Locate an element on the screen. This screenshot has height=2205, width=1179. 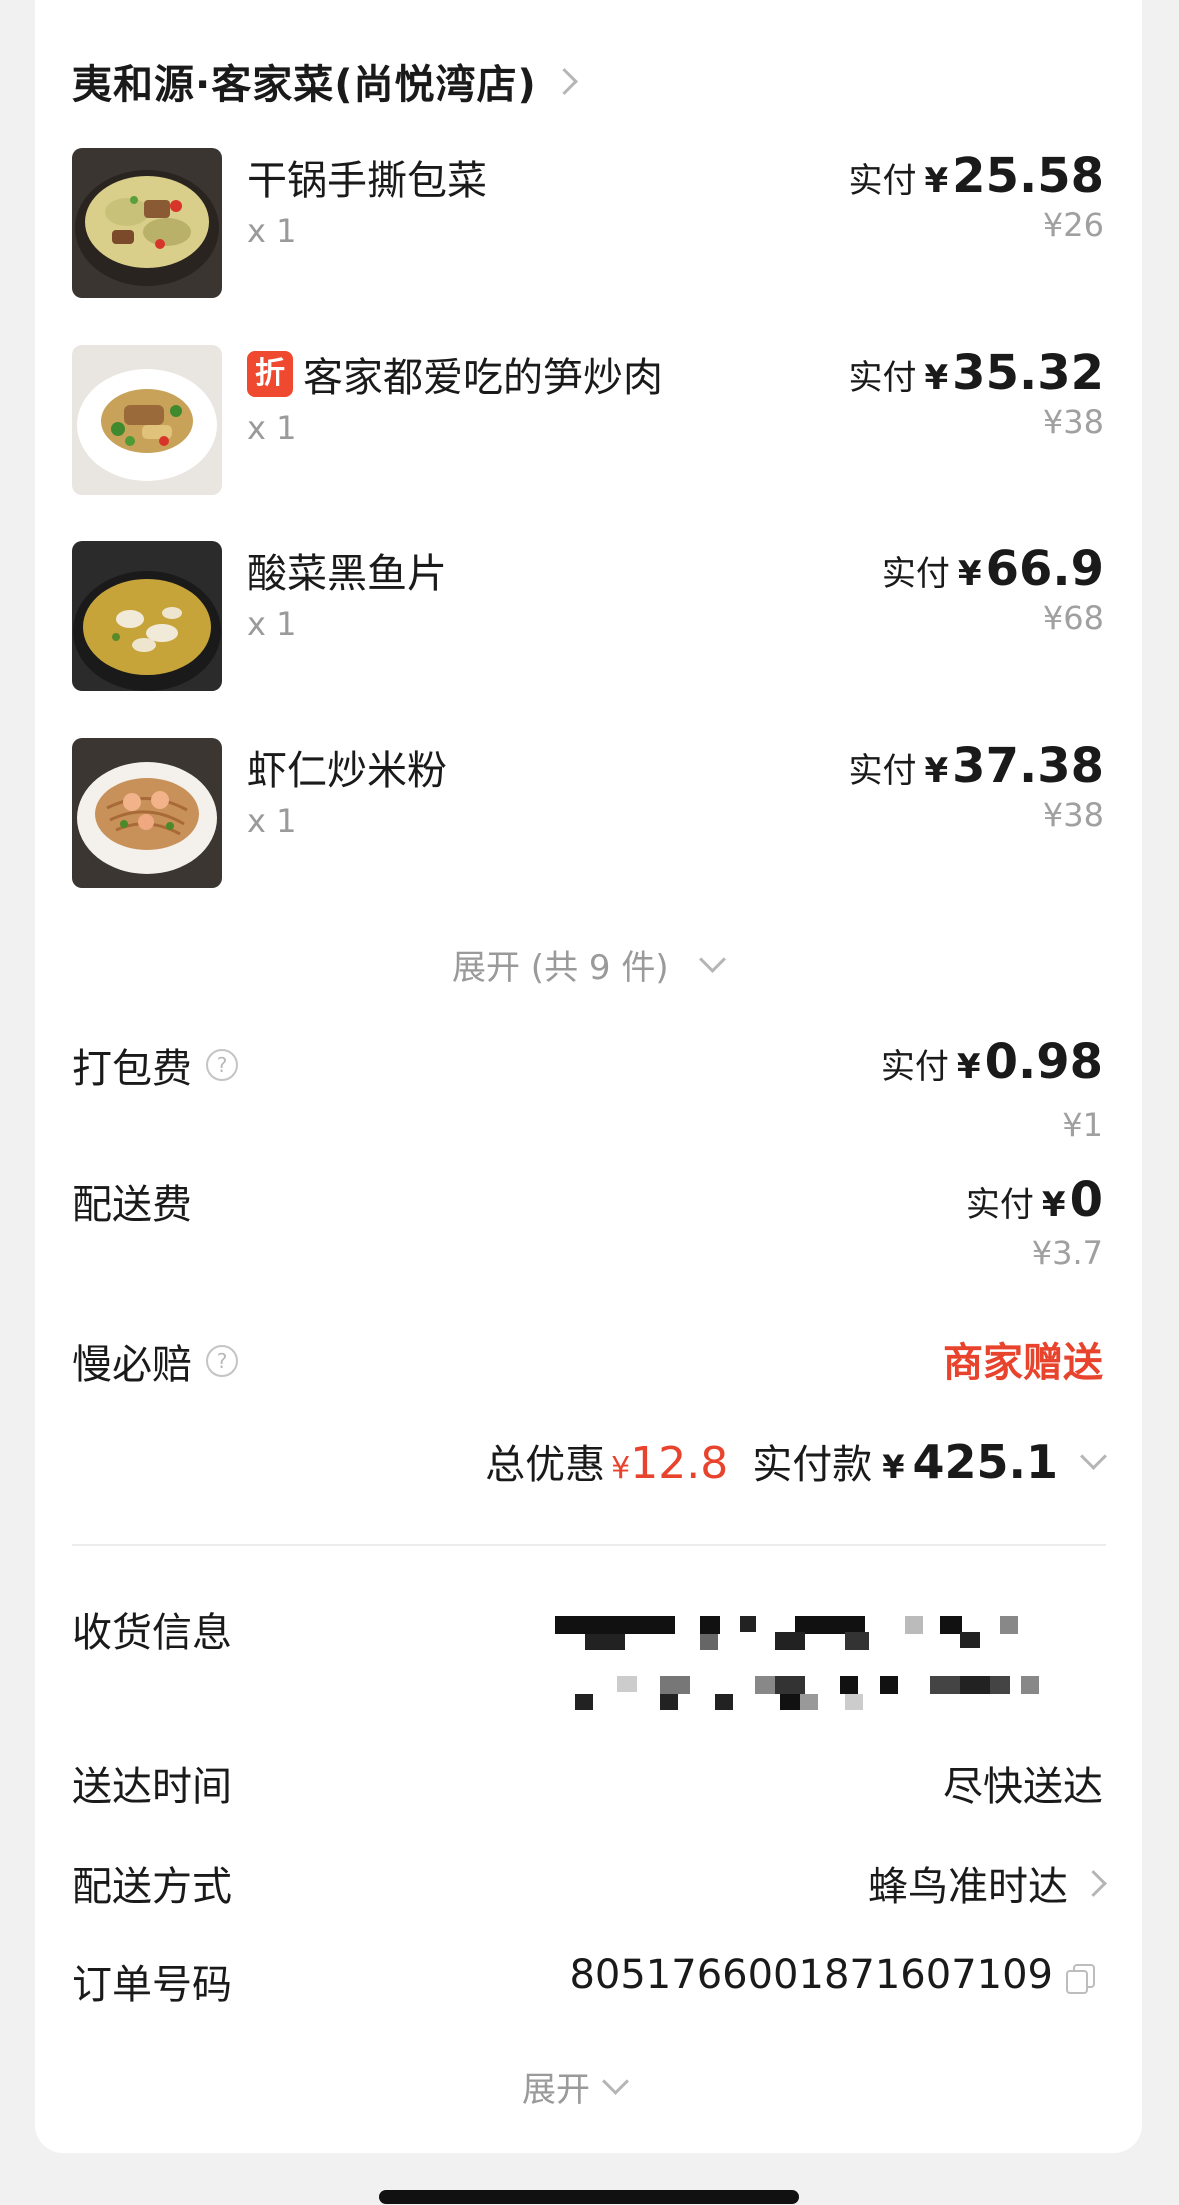
total-discount-label: 总优惠 is located at coordinates (545, 1465).